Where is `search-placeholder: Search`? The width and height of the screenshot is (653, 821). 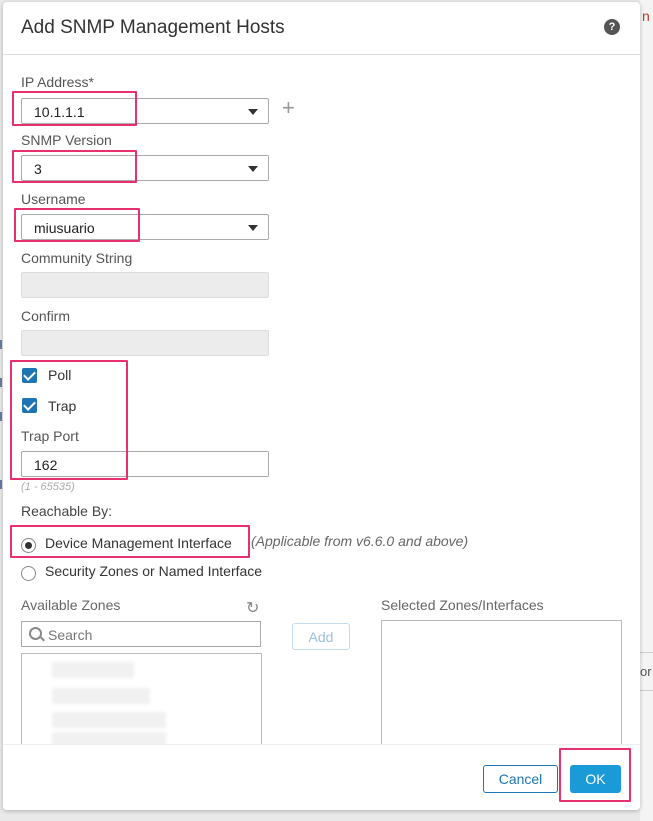 search-placeholder: Search is located at coordinates (70, 635).